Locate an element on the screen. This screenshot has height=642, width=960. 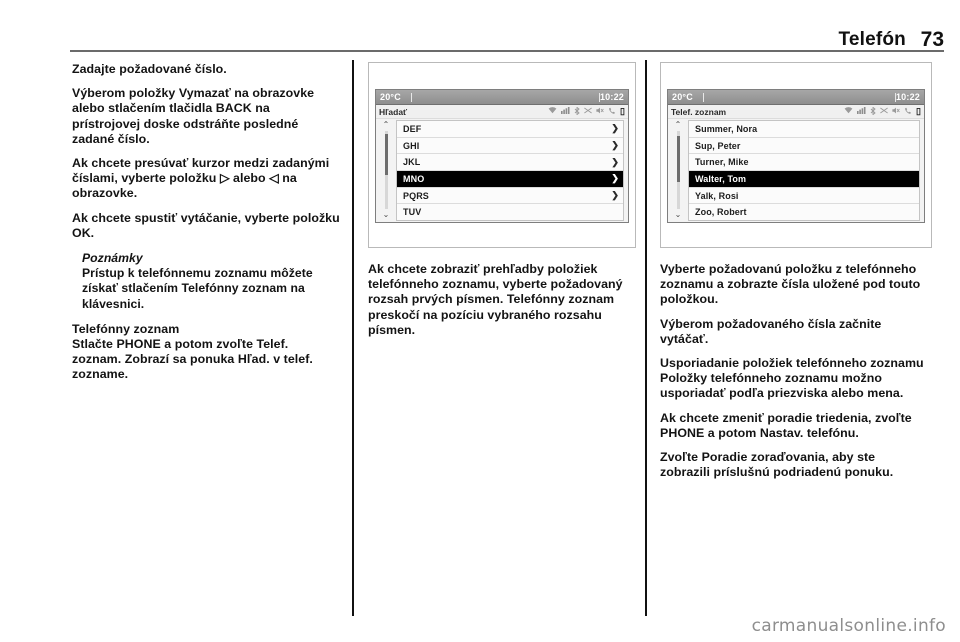
list-item: TUV is located at coordinates (510, 212).